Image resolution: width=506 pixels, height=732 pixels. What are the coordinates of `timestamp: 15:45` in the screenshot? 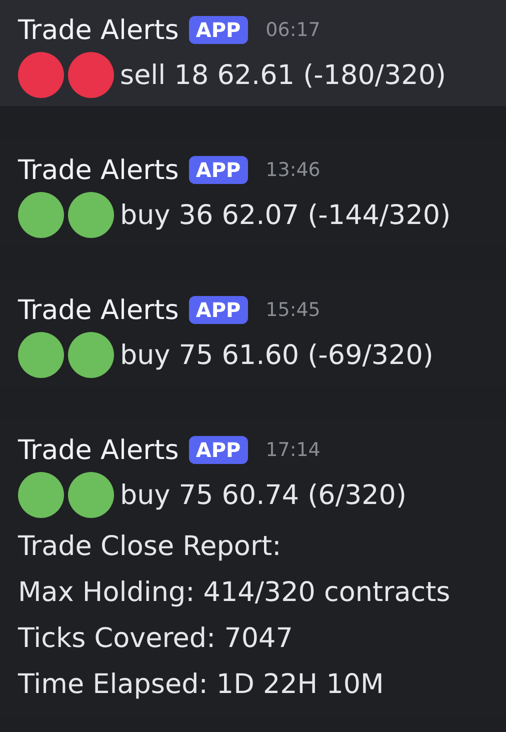 It's located at (293, 310).